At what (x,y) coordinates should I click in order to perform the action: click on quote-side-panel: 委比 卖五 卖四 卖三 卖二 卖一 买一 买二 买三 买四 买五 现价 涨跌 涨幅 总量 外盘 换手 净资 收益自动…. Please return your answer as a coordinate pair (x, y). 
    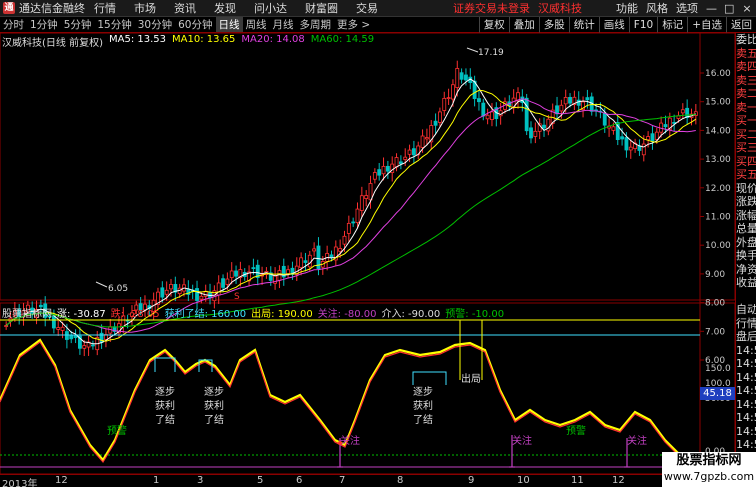
    Looking at the image, I should click on (745, 260).